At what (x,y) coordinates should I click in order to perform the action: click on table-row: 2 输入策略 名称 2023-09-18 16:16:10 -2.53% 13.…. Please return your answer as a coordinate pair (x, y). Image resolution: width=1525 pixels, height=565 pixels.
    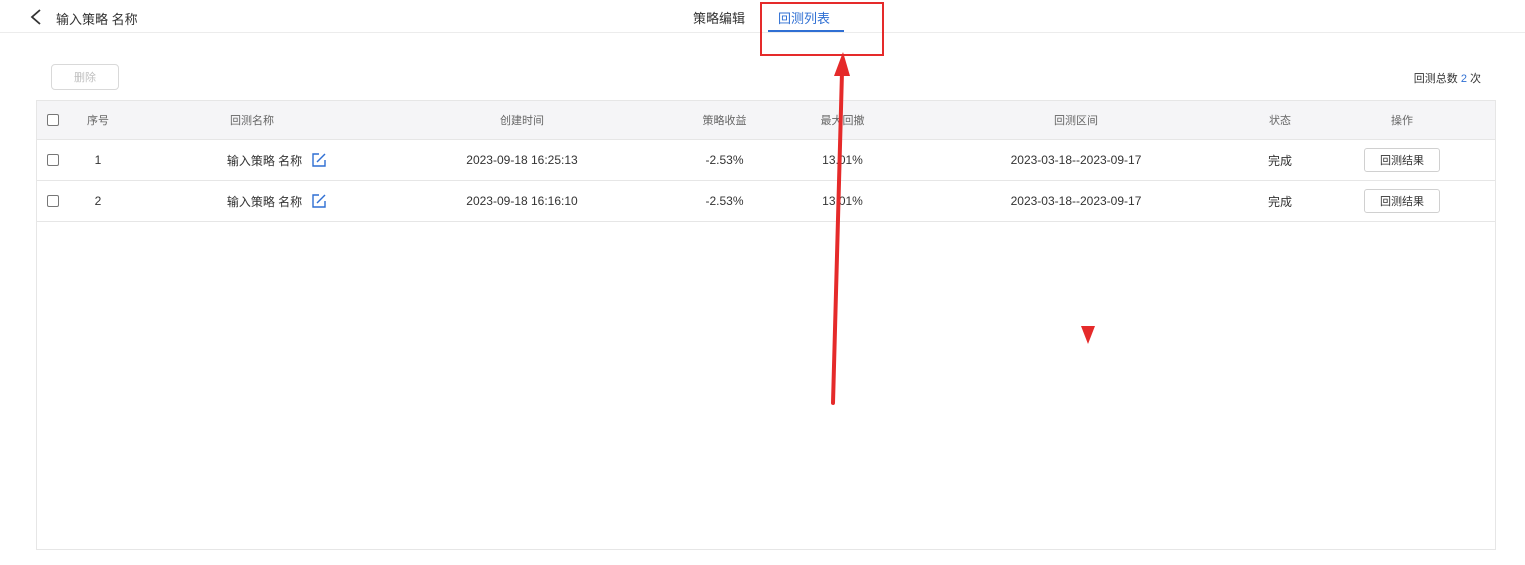
    Looking at the image, I should click on (766, 201).